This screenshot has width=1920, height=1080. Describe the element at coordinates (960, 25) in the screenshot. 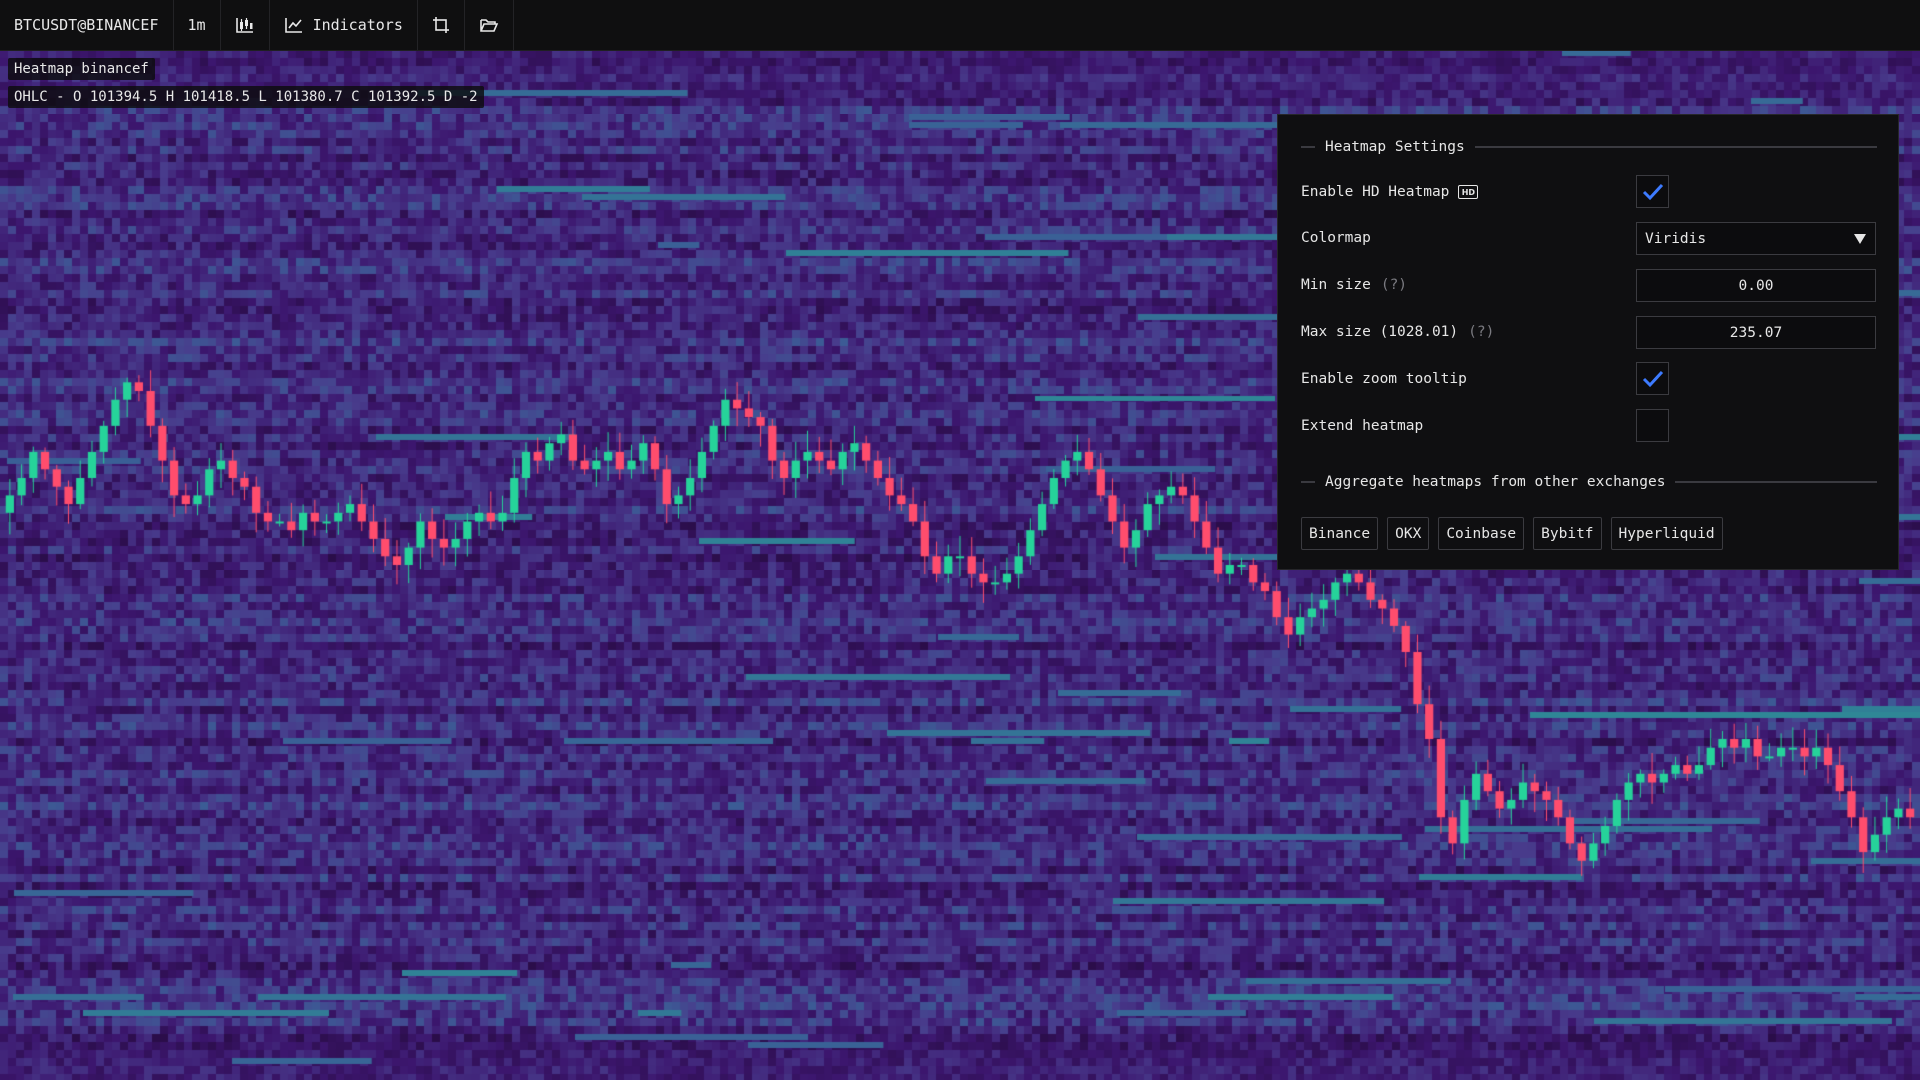

I see `toolbar: BTCUSDT@BINANCEF 1m Indicators` at that location.